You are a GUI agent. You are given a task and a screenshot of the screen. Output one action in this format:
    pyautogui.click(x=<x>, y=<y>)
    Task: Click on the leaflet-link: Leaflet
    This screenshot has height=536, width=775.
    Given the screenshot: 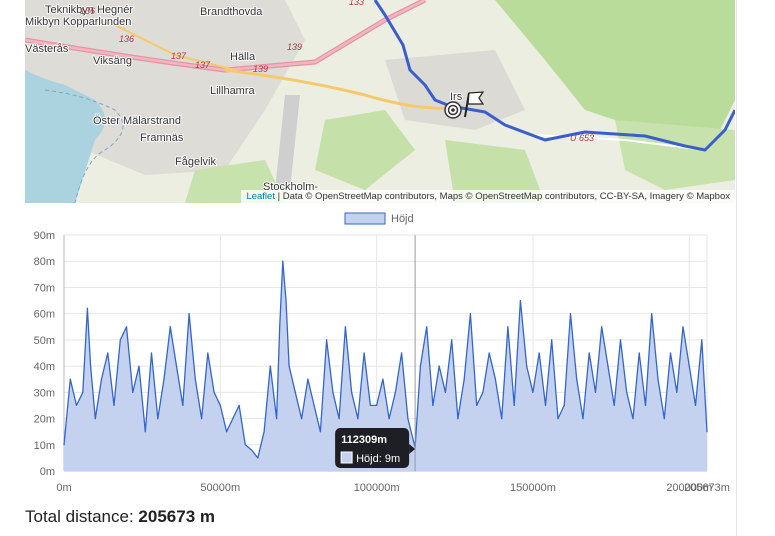 What is the action you would take?
    pyautogui.click(x=260, y=196)
    